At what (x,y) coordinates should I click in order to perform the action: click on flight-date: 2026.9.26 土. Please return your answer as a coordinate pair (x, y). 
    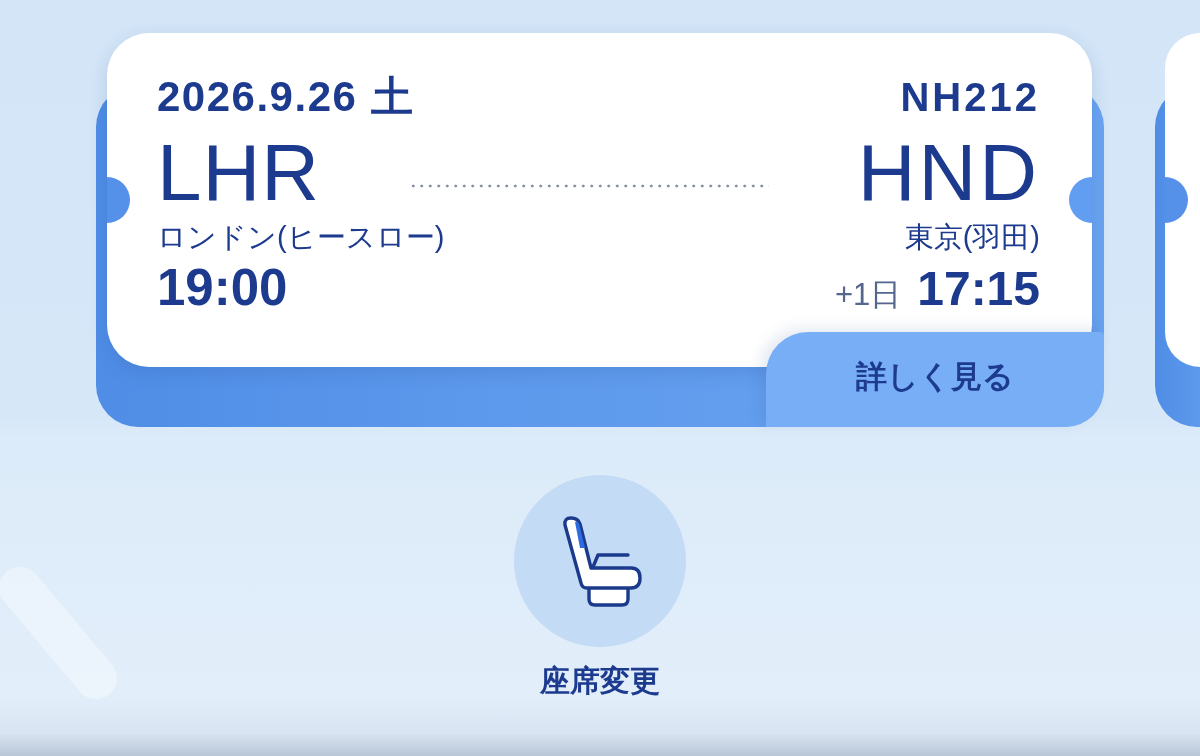
    Looking at the image, I should click on (285, 97).